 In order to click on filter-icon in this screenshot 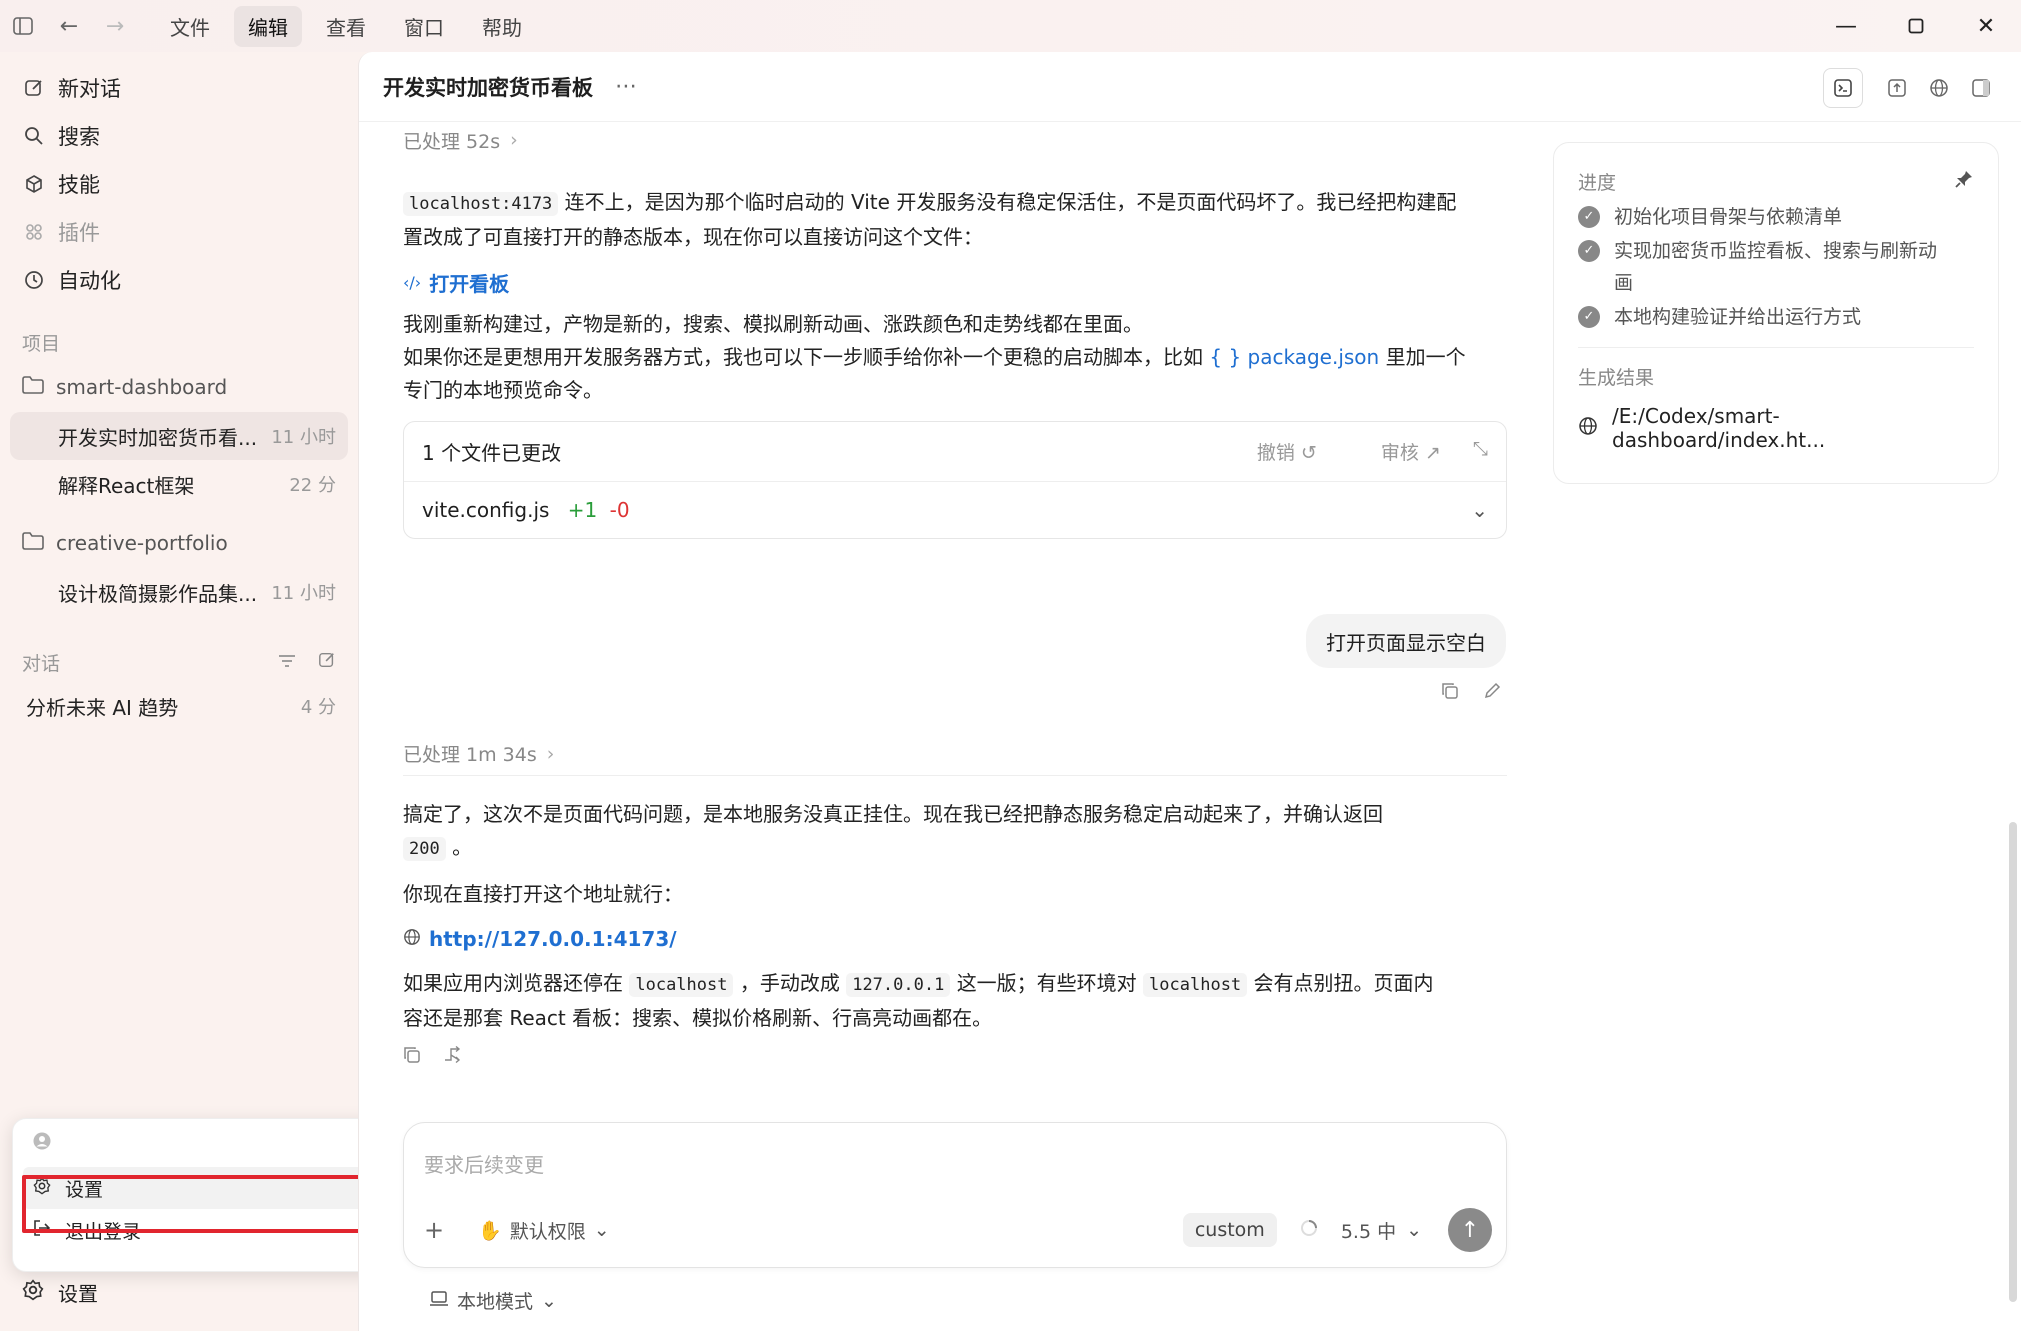, I will do `click(287, 662)`.